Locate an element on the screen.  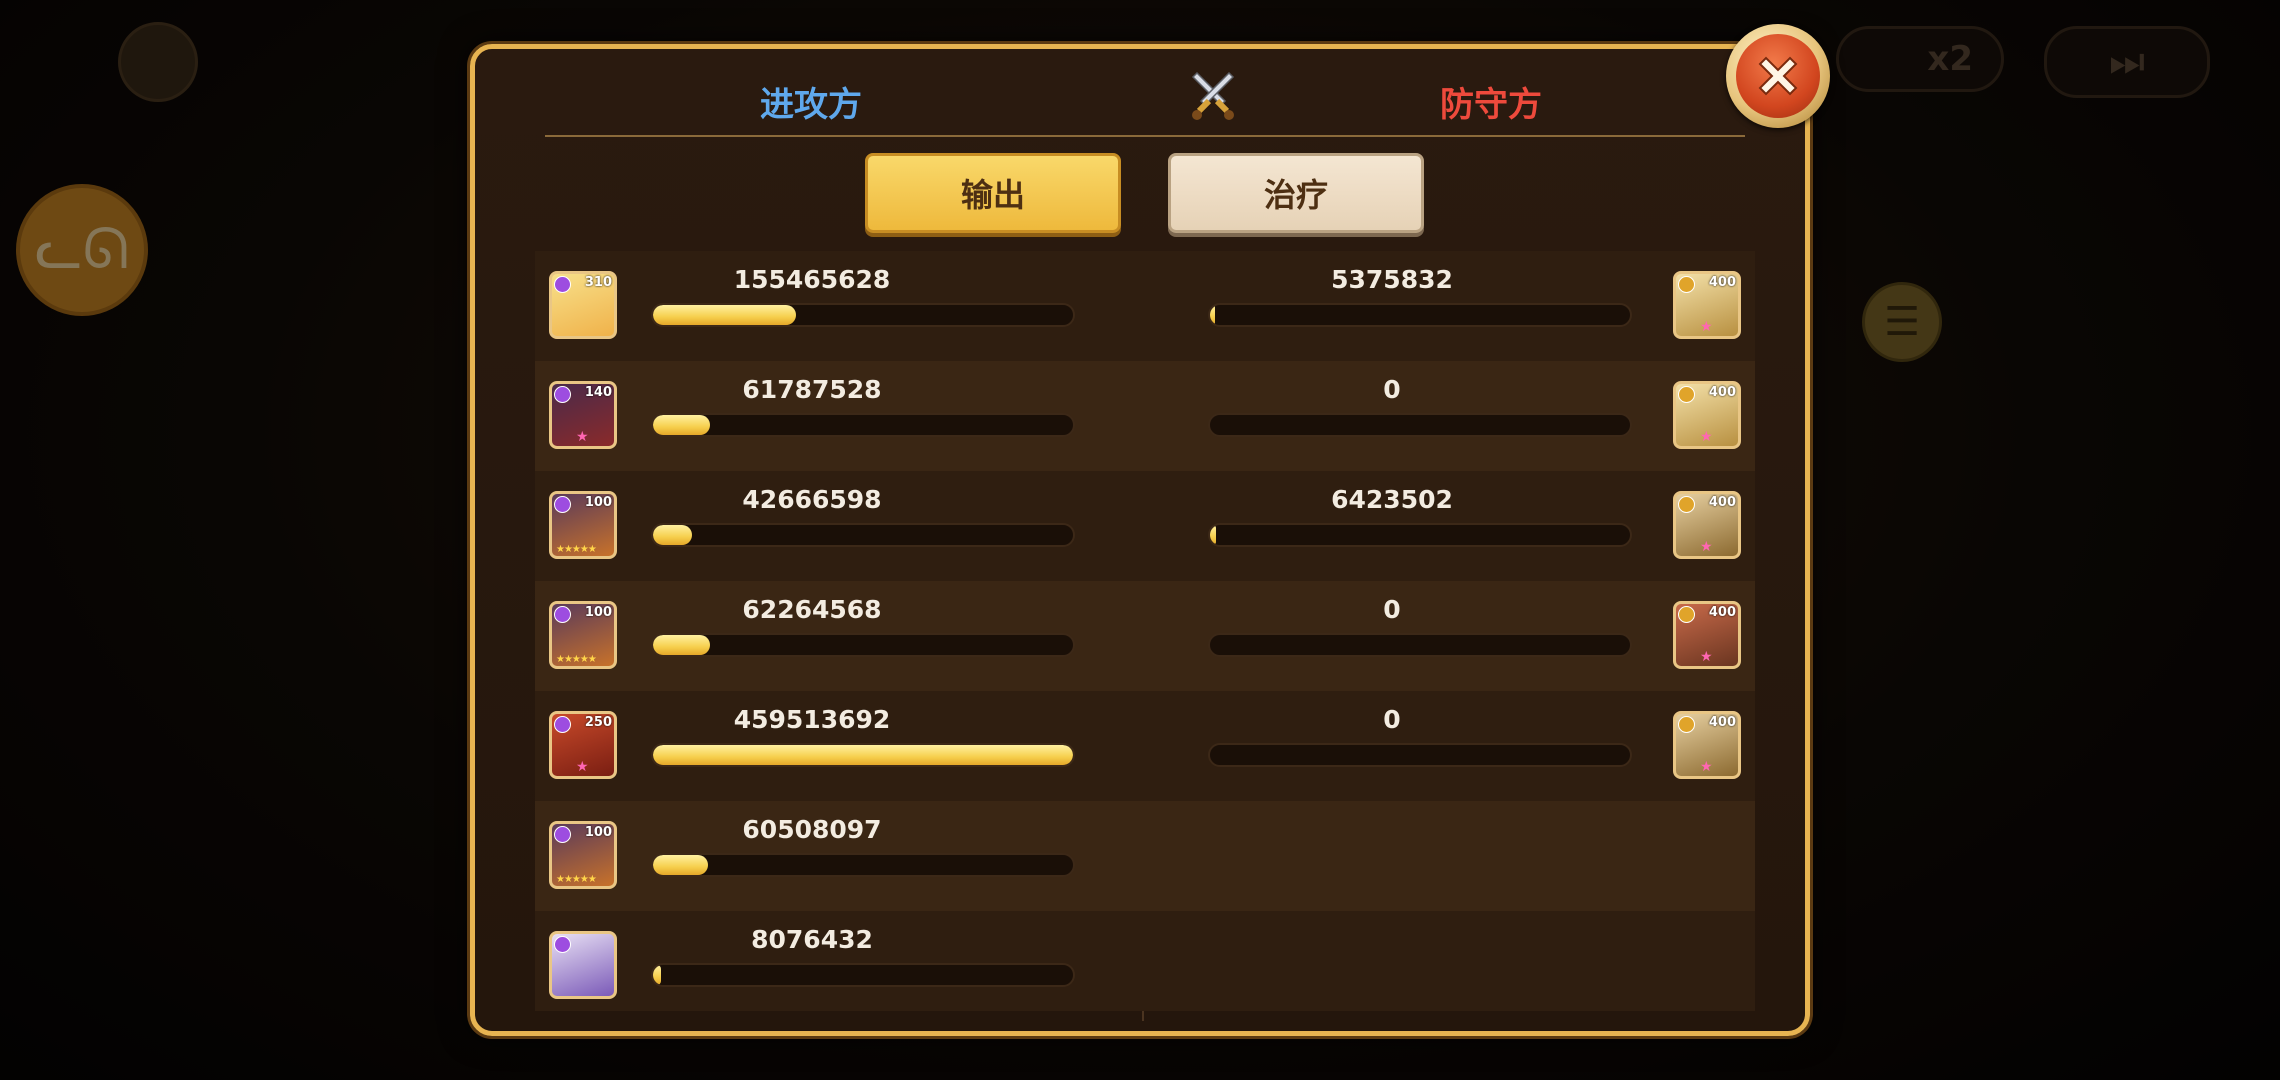
tab-output-label: 输出 is located at coordinates (992, 195).